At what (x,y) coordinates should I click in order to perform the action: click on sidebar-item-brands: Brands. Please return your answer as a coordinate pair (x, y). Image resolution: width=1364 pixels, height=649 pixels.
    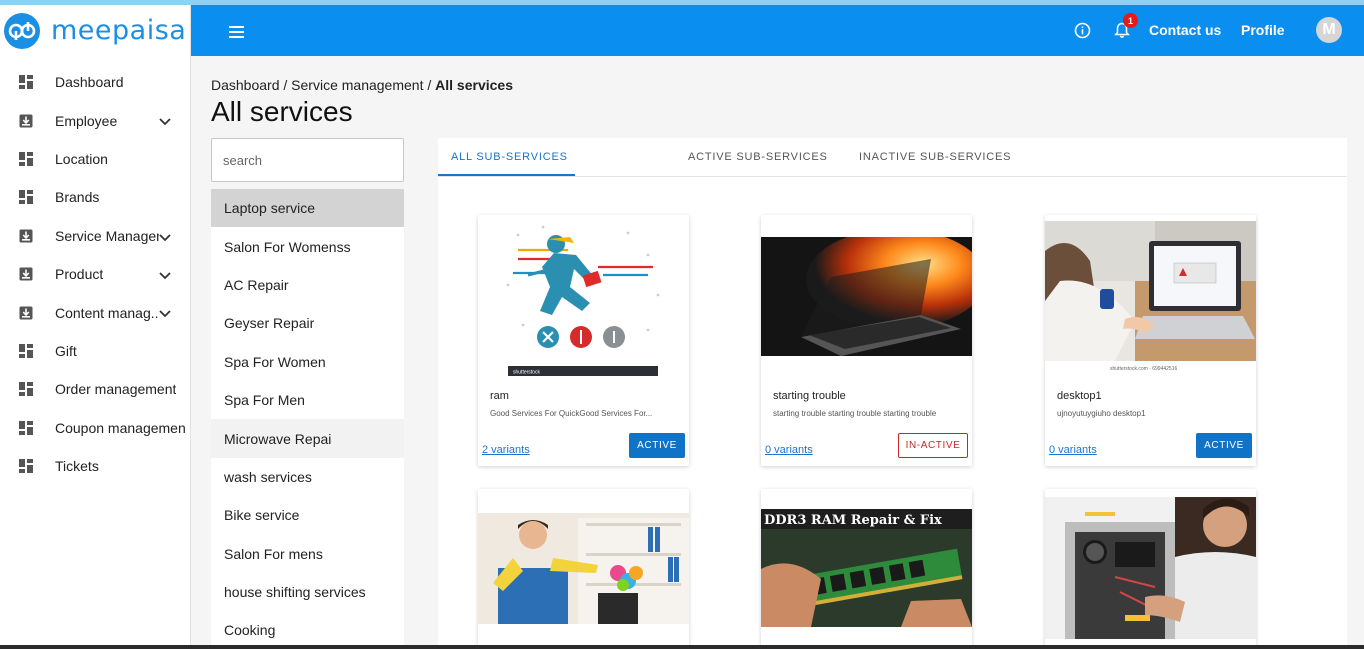
    Looking at the image, I should click on (95, 197).